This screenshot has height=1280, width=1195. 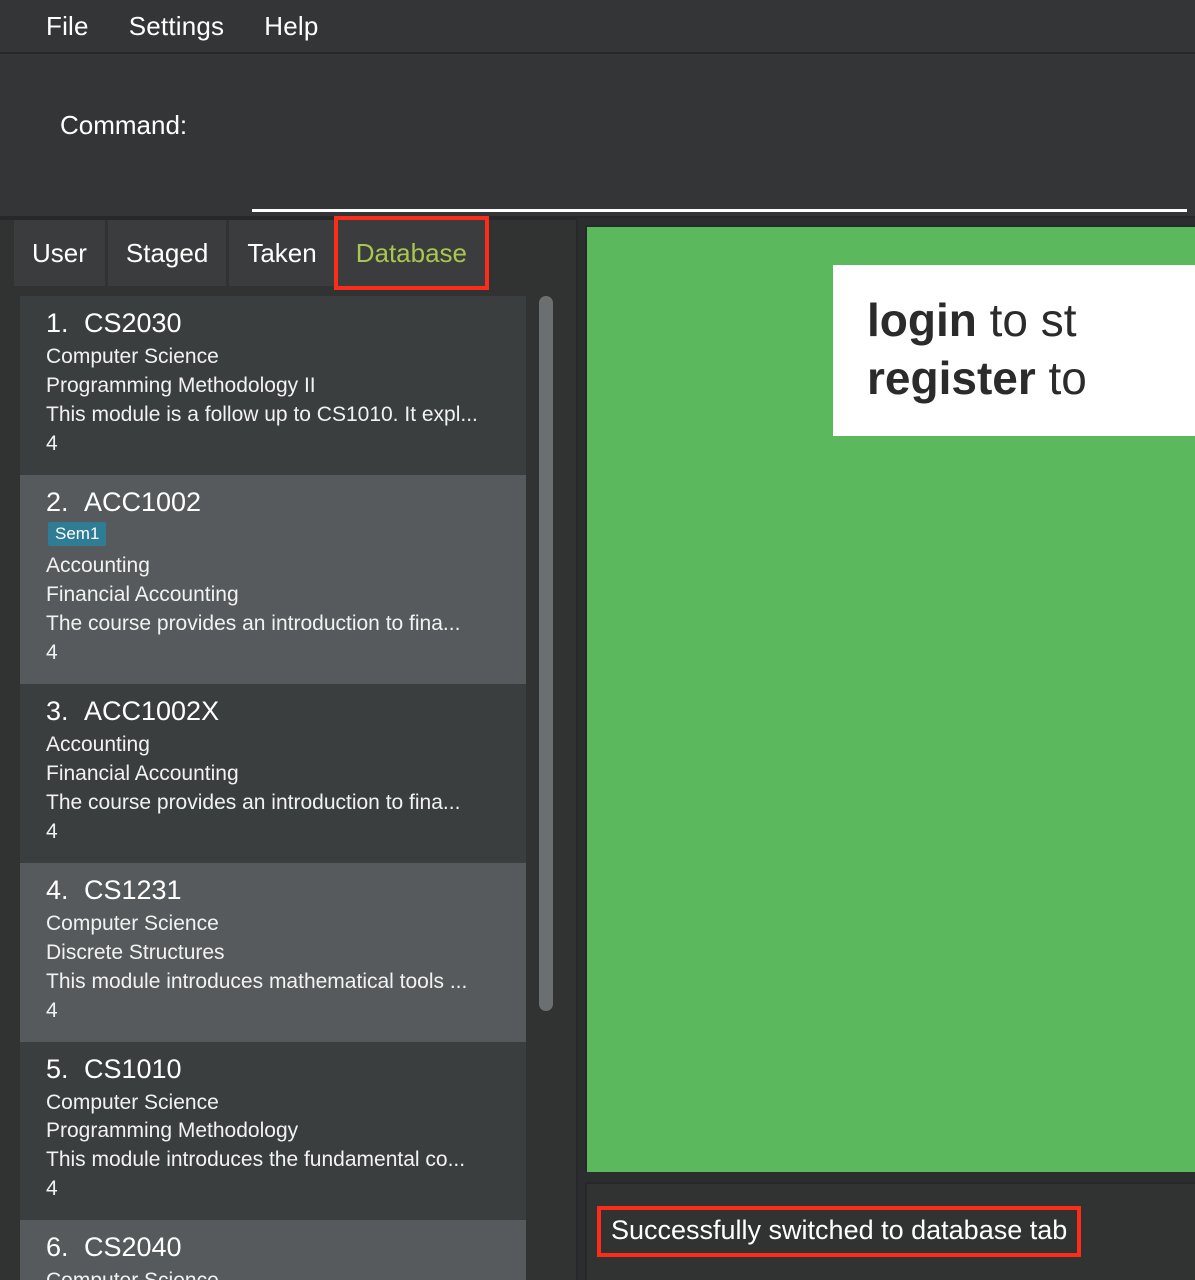 I want to click on menu-item-help: Help, so click(x=291, y=26).